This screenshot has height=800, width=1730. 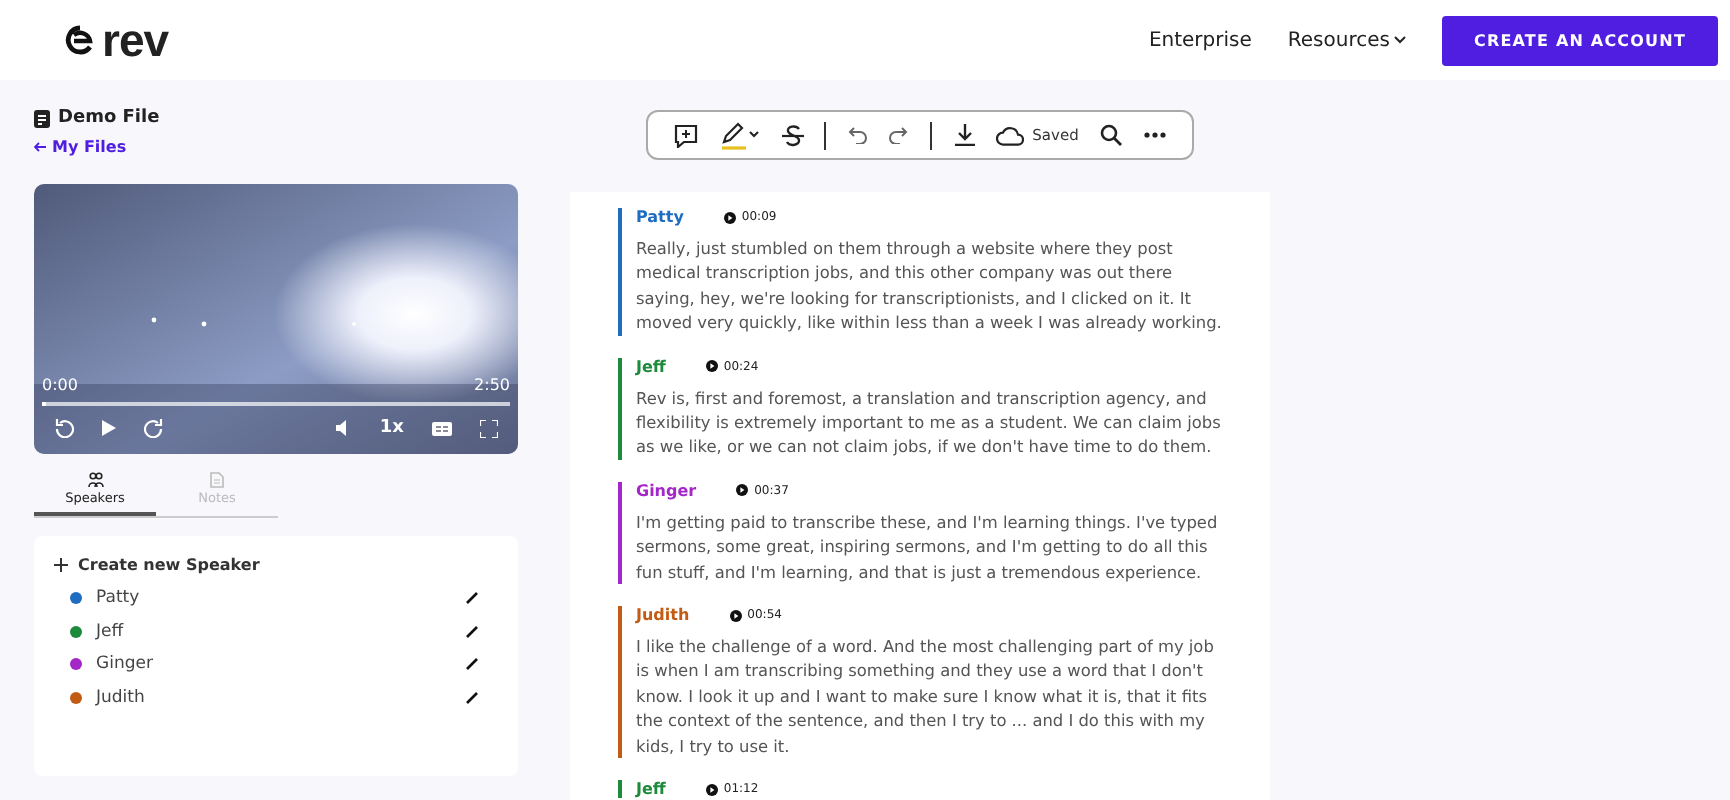 What do you see at coordinates (343, 428) in the screenshot?
I see `volume-icon` at bounding box center [343, 428].